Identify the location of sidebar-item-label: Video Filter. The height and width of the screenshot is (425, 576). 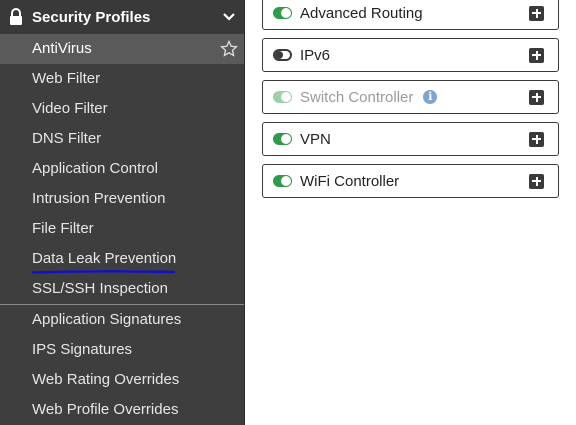
(70, 108).